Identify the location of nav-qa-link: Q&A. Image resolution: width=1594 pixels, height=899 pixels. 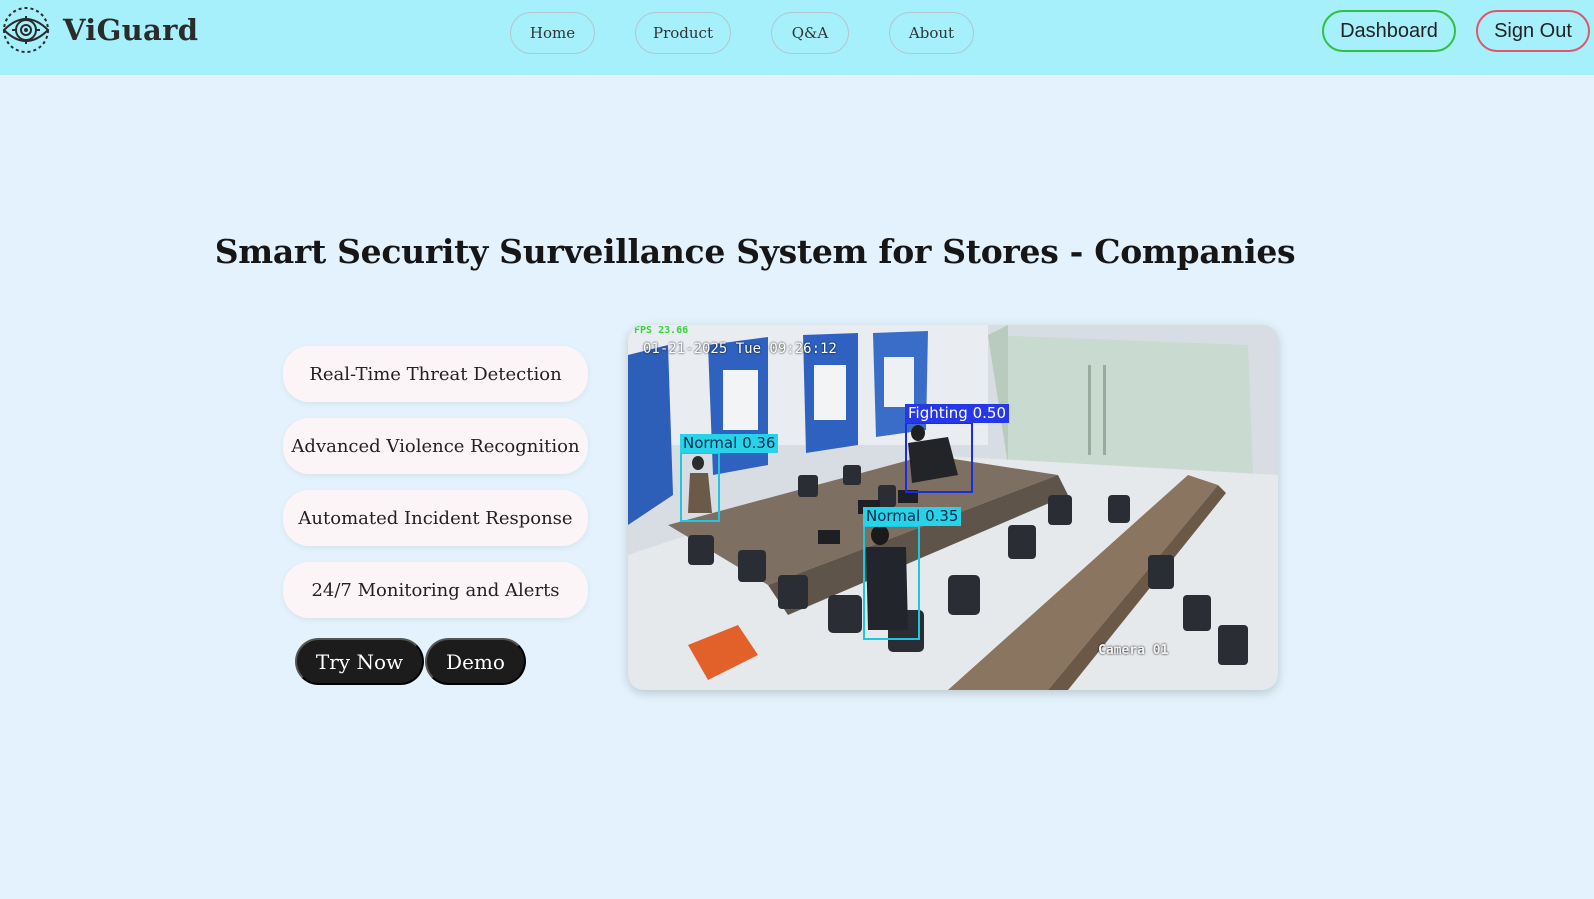
(810, 33).